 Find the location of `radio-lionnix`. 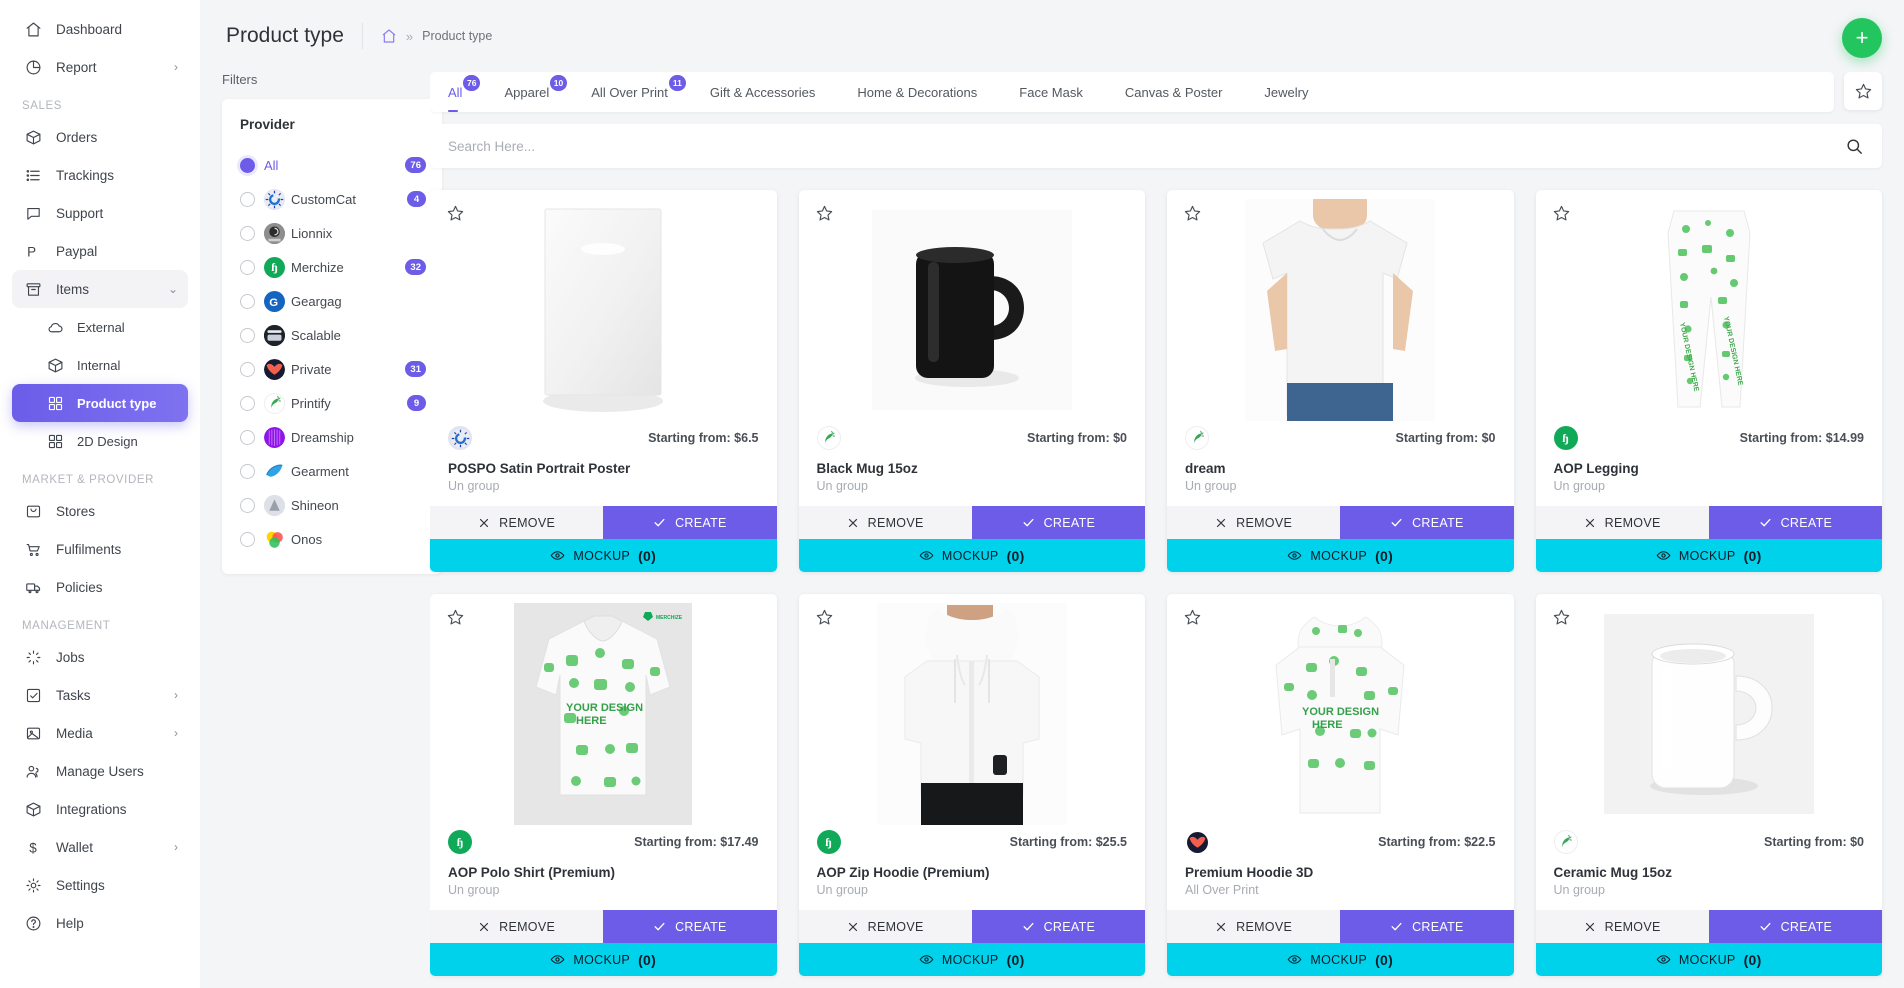

radio-lionnix is located at coordinates (247, 233).